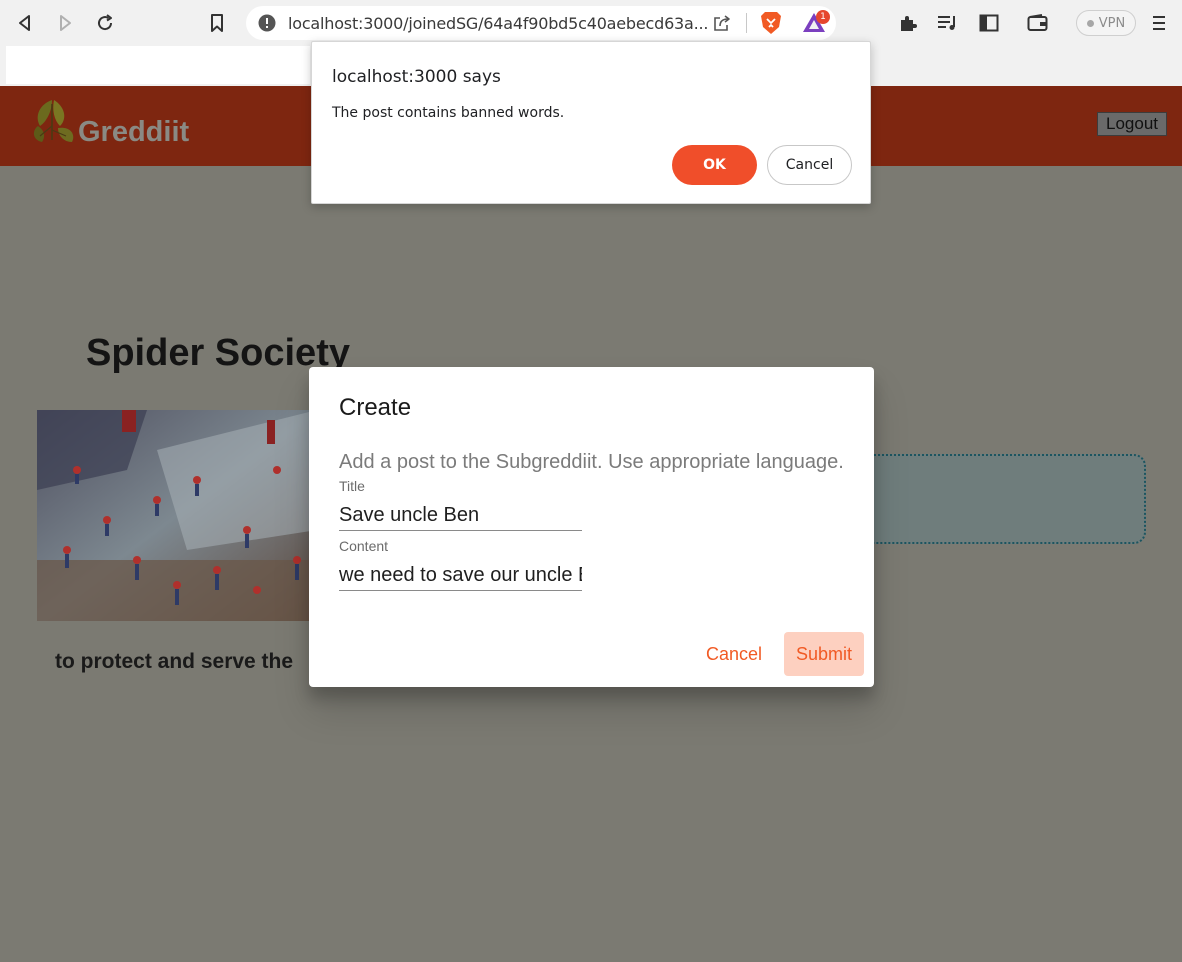 The width and height of the screenshot is (1182, 962). Describe the element at coordinates (722, 25) in the screenshot. I see `share-icon` at that location.